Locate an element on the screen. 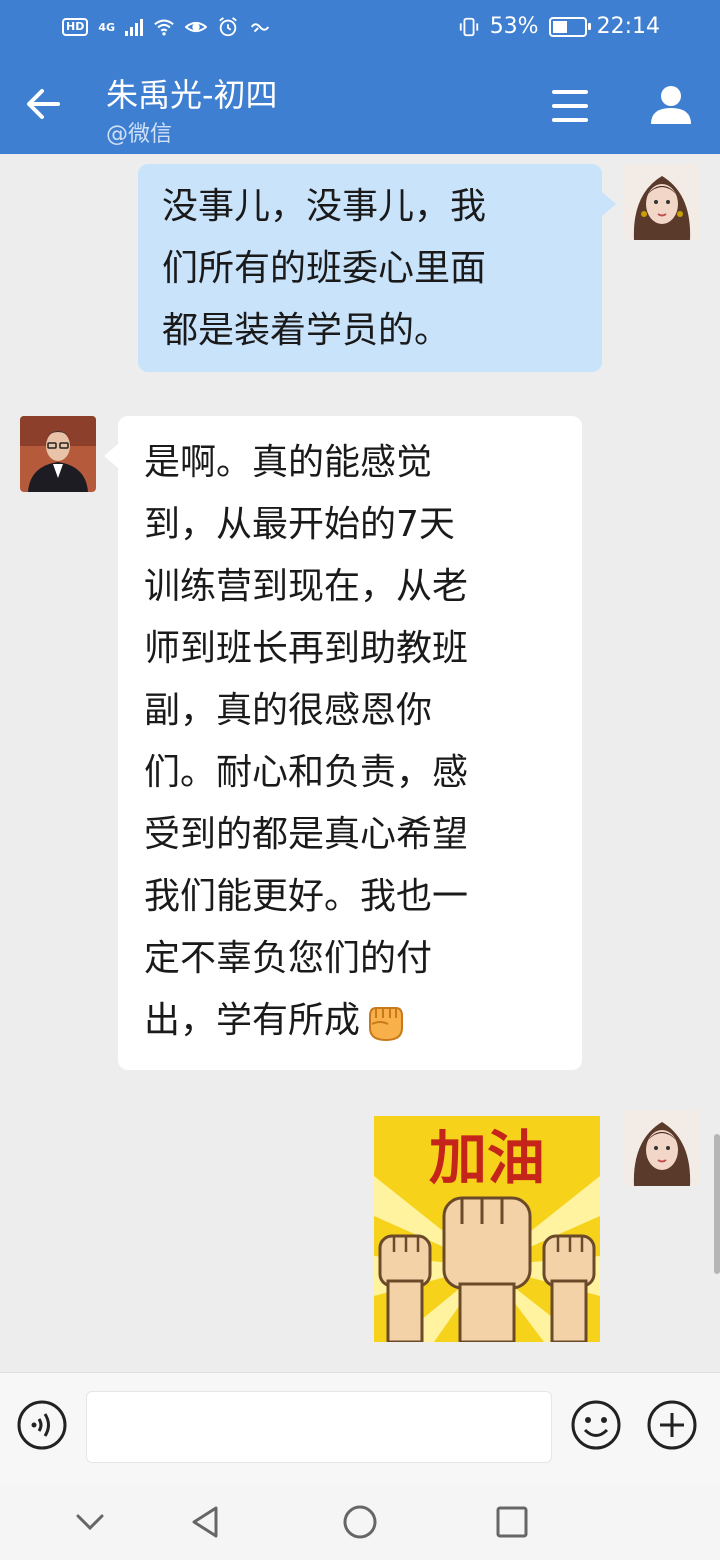 The width and height of the screenshot is (720, 1560). message-line: 是啊。真的能感觉 is located at coordinates (288, 462).